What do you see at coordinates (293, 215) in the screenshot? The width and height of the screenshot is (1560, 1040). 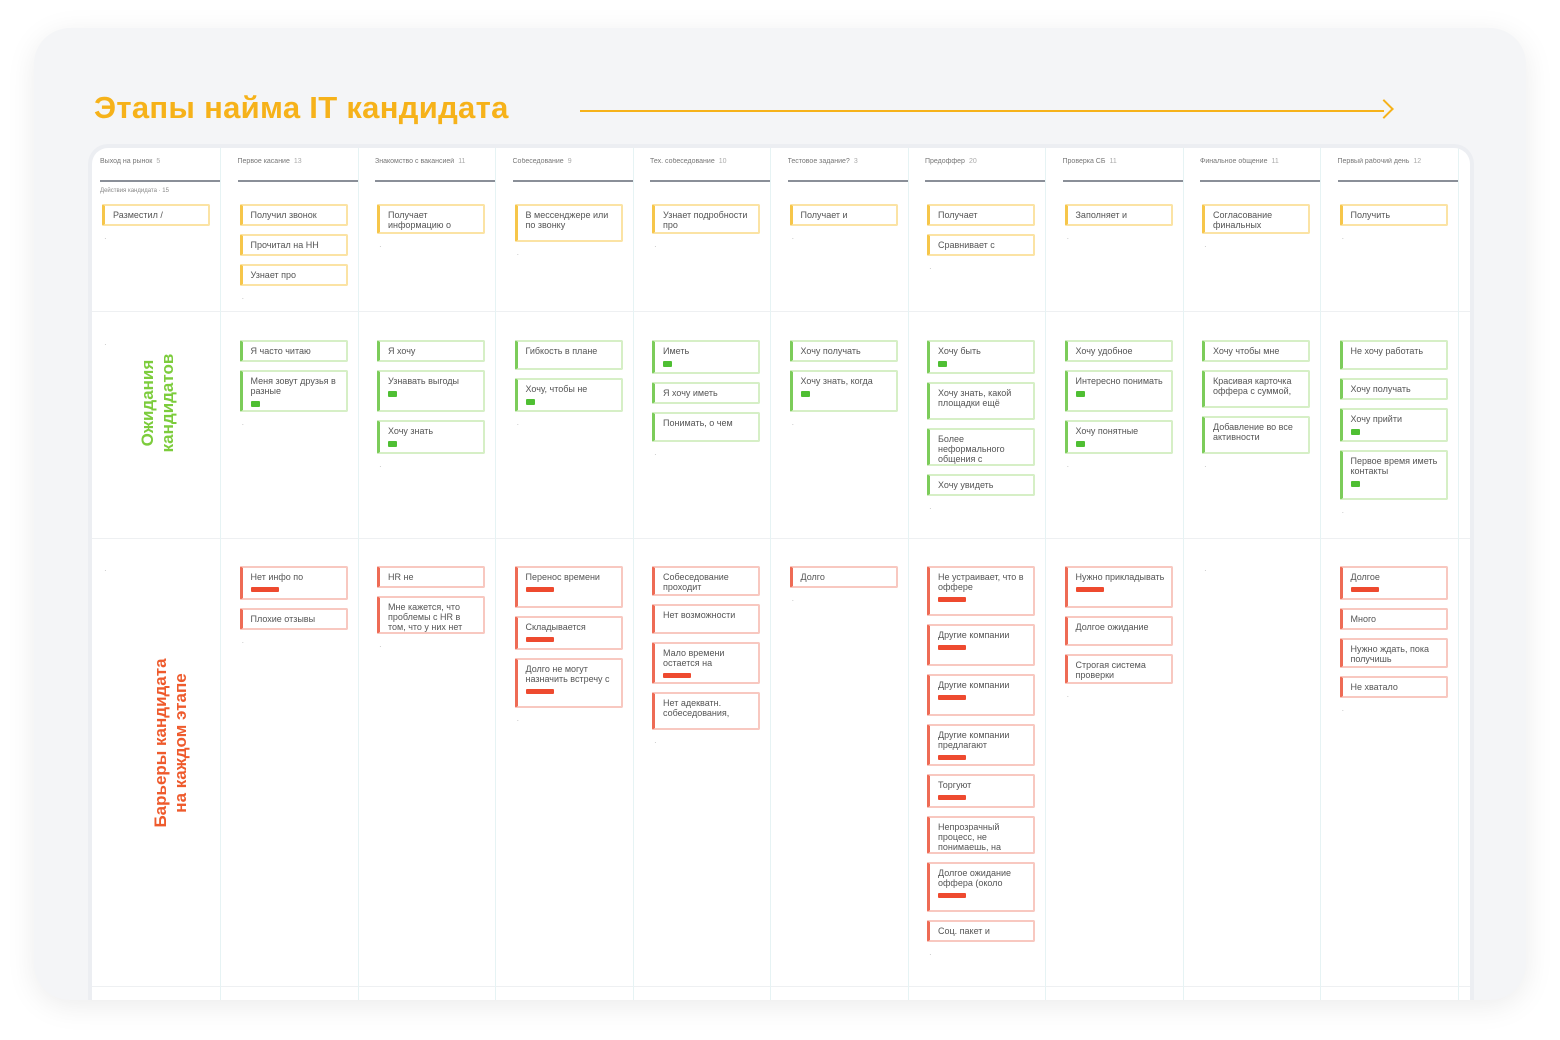 I see `actions-sticky: Получил звонок` at bounding box center [293, 215].